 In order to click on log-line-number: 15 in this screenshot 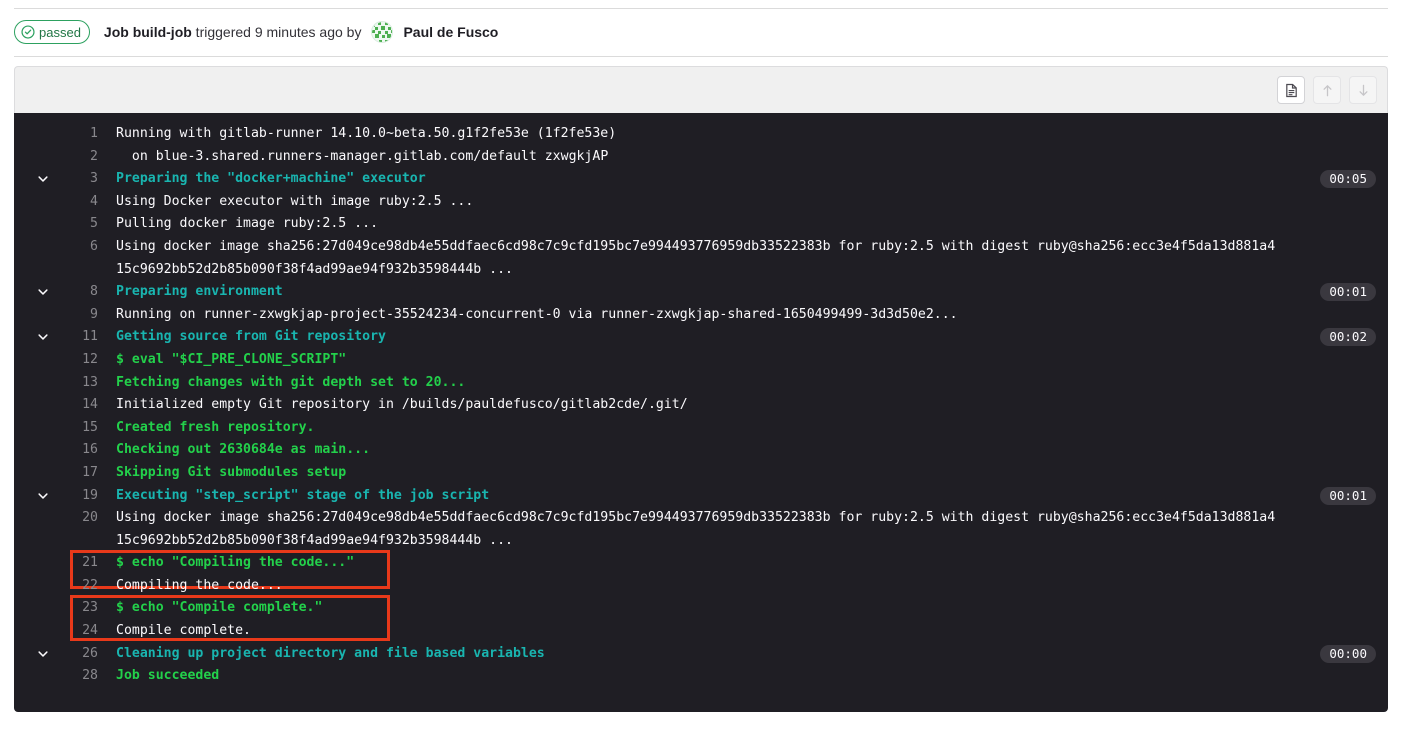, I will do `click(90, 427)`.